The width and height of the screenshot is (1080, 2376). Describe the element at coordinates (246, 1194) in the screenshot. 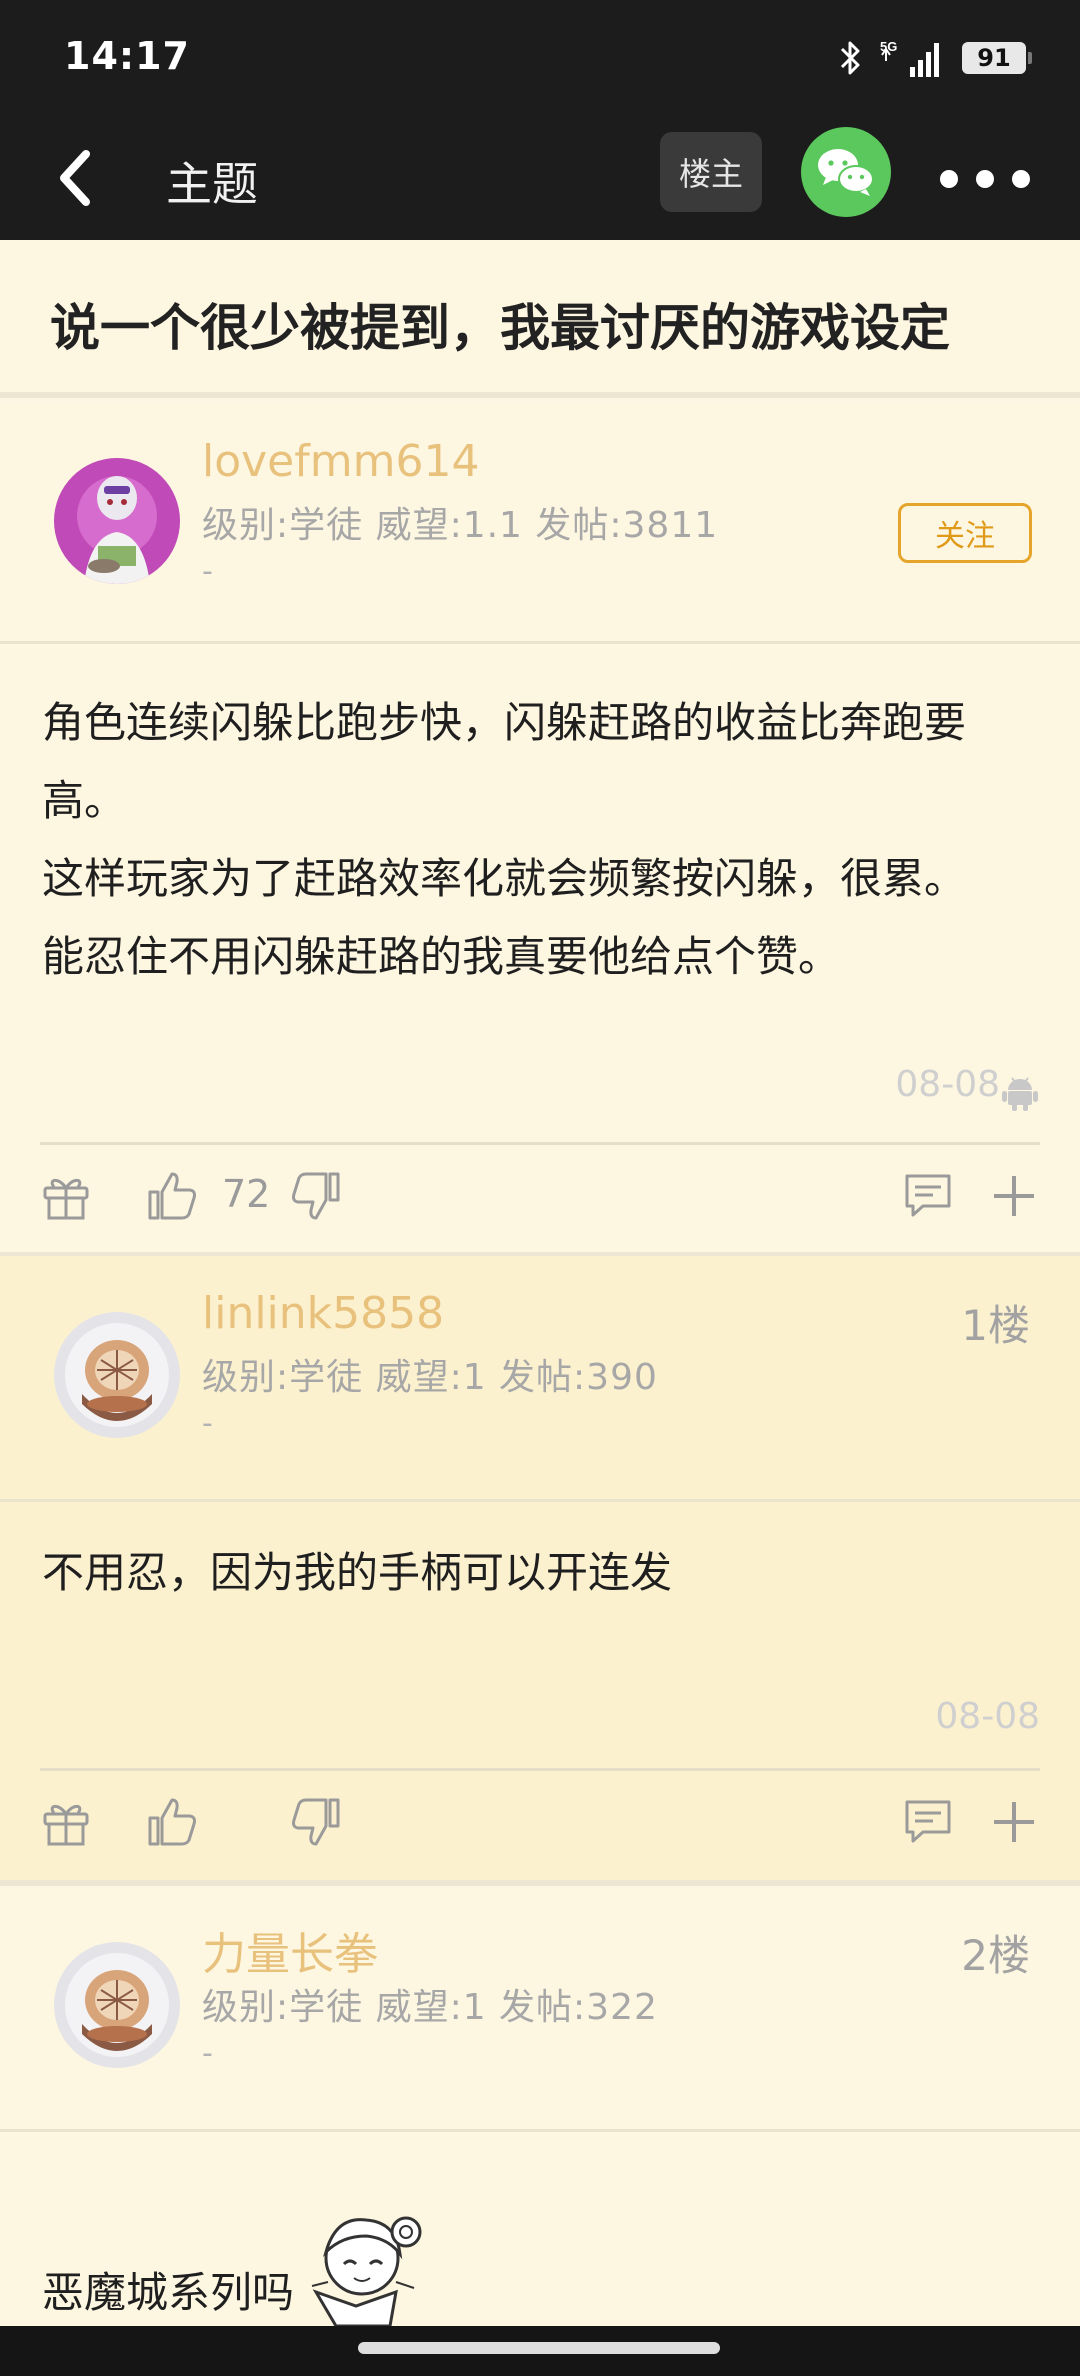

I see `like-count: 72` at that location.